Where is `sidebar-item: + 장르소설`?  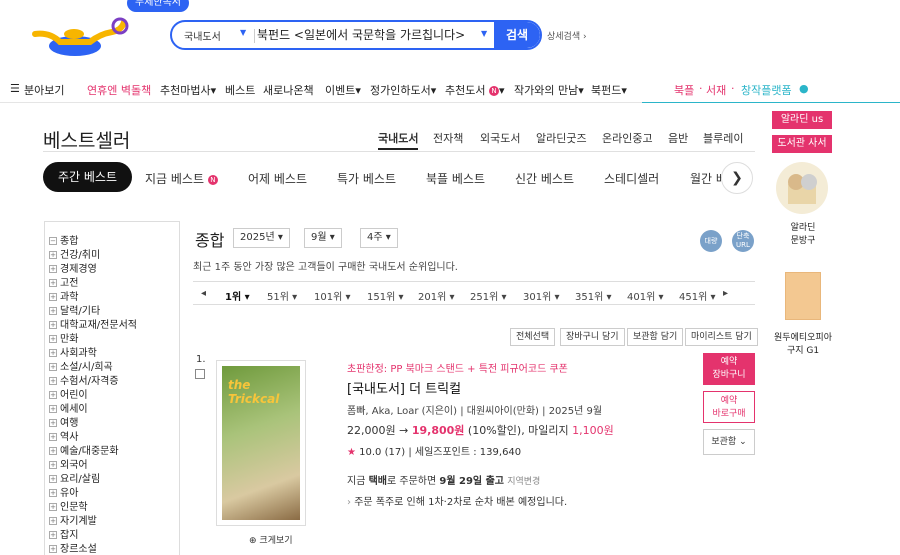 sidebar-item: + 장르소설 is located at coordinates (73, 547).